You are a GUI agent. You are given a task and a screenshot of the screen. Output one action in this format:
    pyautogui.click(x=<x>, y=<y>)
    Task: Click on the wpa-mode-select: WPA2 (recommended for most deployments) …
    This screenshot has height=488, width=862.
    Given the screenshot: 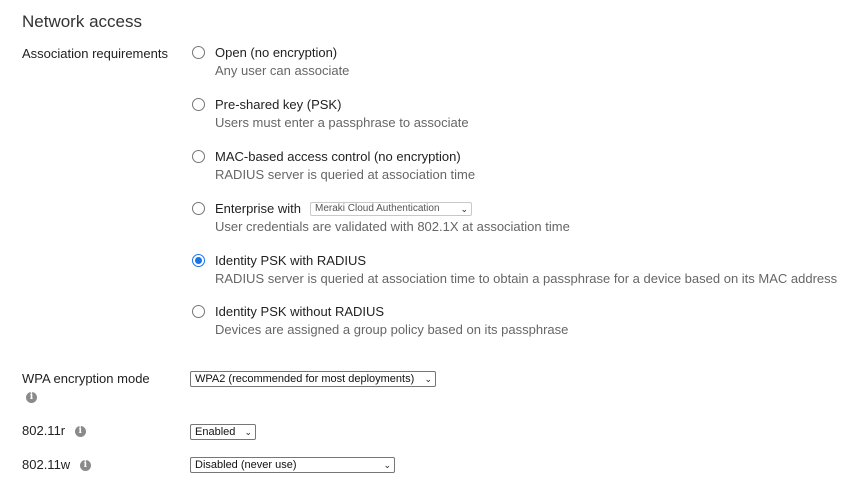 What is the action you would take?
    pyautogui.click(x=313, y=379)
    